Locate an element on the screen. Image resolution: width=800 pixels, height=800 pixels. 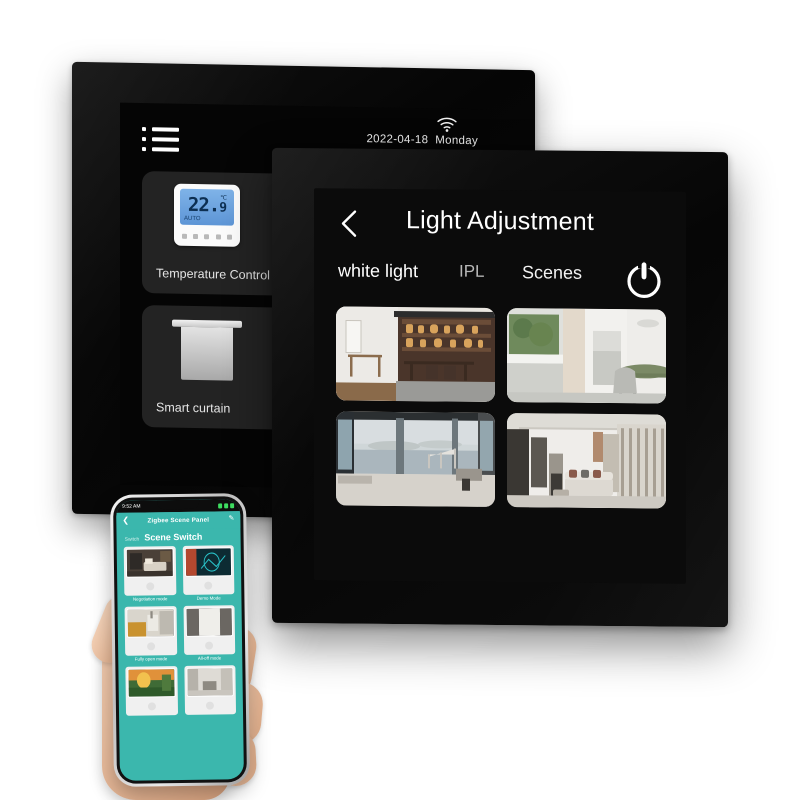
edit-pencil-icon: ✎ is located at coordinates (231, 519).